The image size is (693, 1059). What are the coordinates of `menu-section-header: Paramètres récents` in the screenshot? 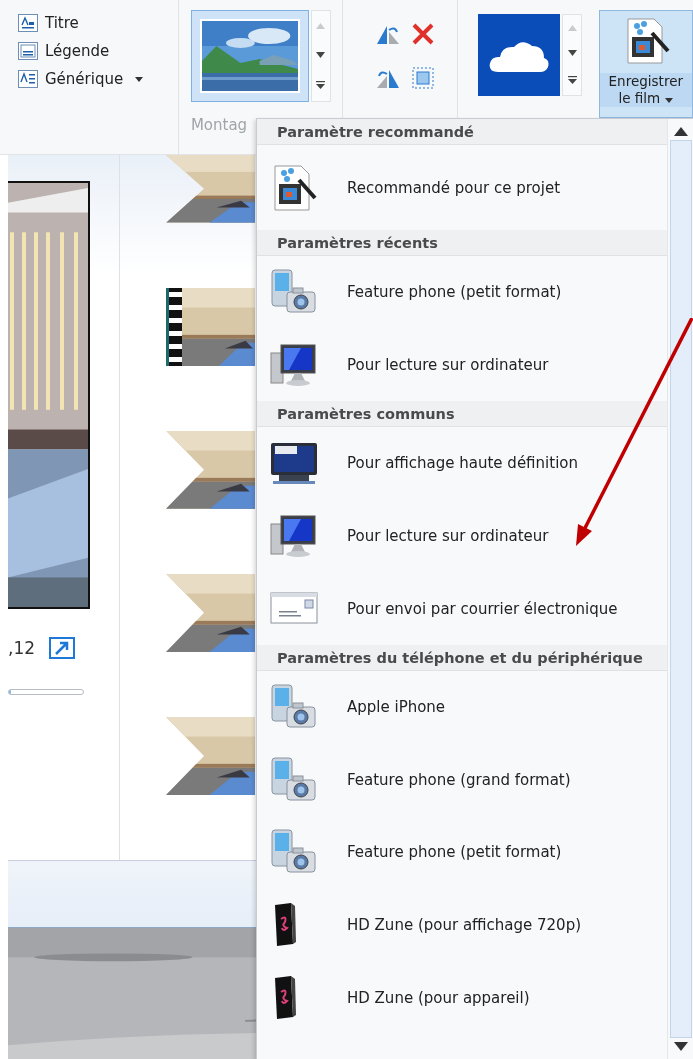 It's located at (462, 243).